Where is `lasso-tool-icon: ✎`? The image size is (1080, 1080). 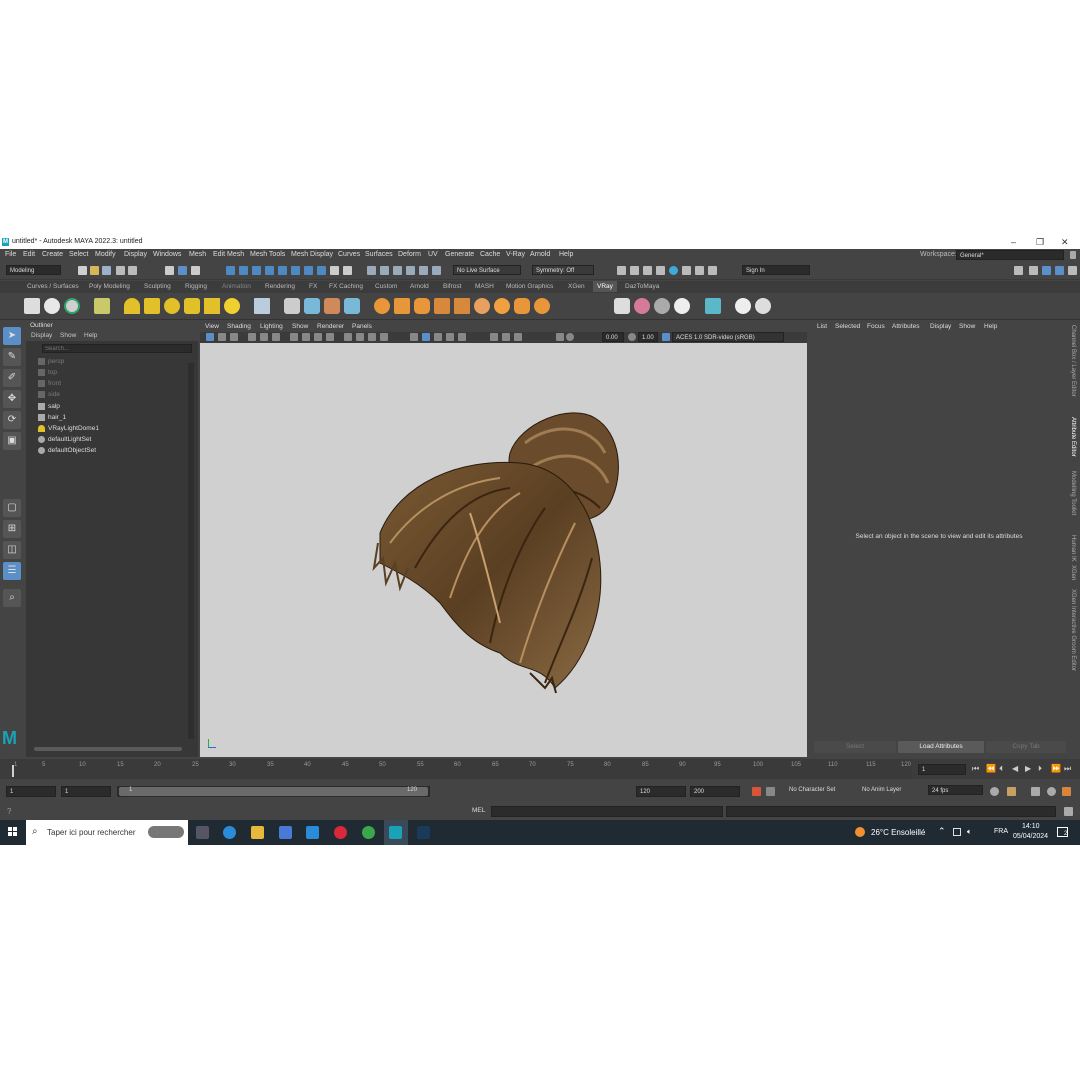 lasso-tool-icon: ✎ is located at coordinates (12, 357).